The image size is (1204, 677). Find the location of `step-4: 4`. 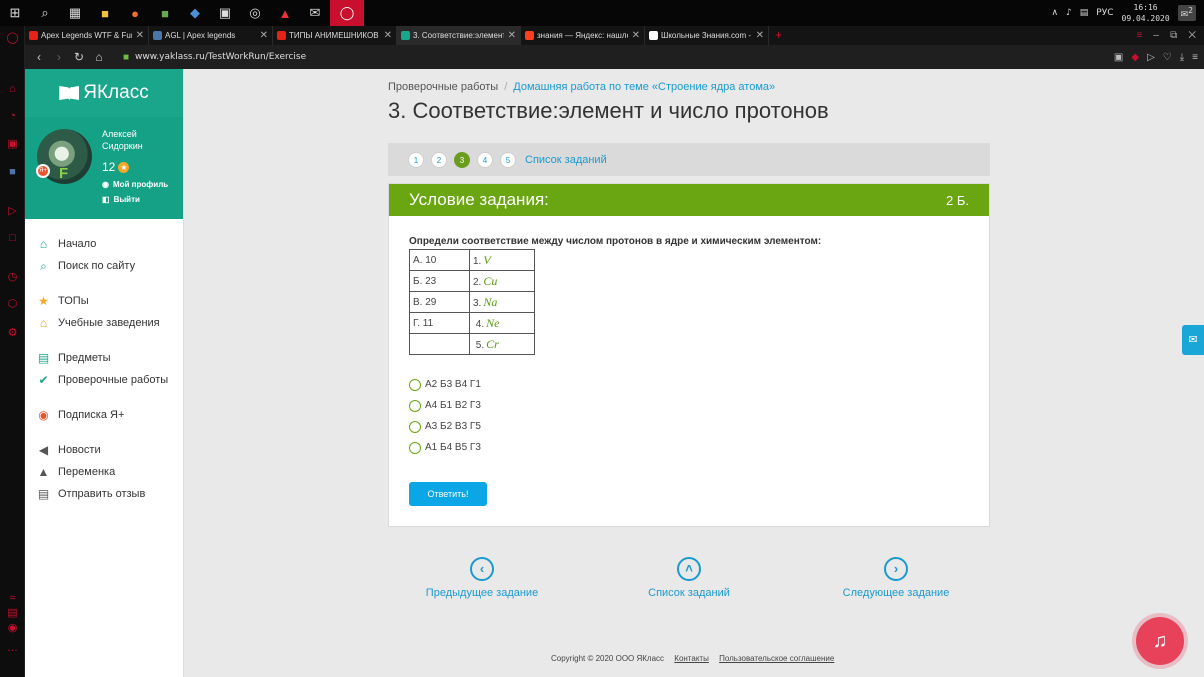

step-4: 4 is located at coordinates (485, 159).